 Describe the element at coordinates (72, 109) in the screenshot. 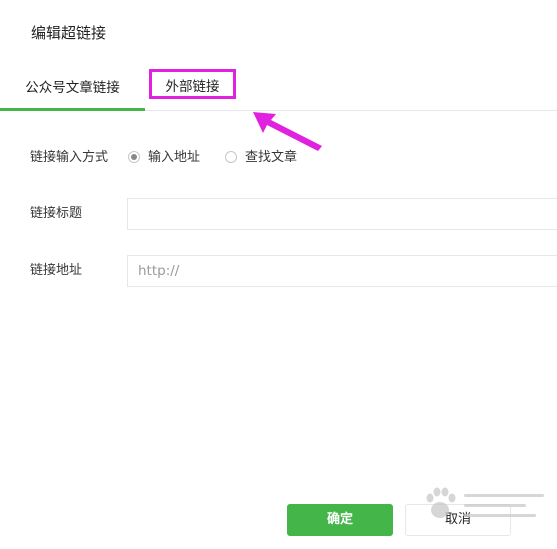

I see `active-tab-indicator` at that location.